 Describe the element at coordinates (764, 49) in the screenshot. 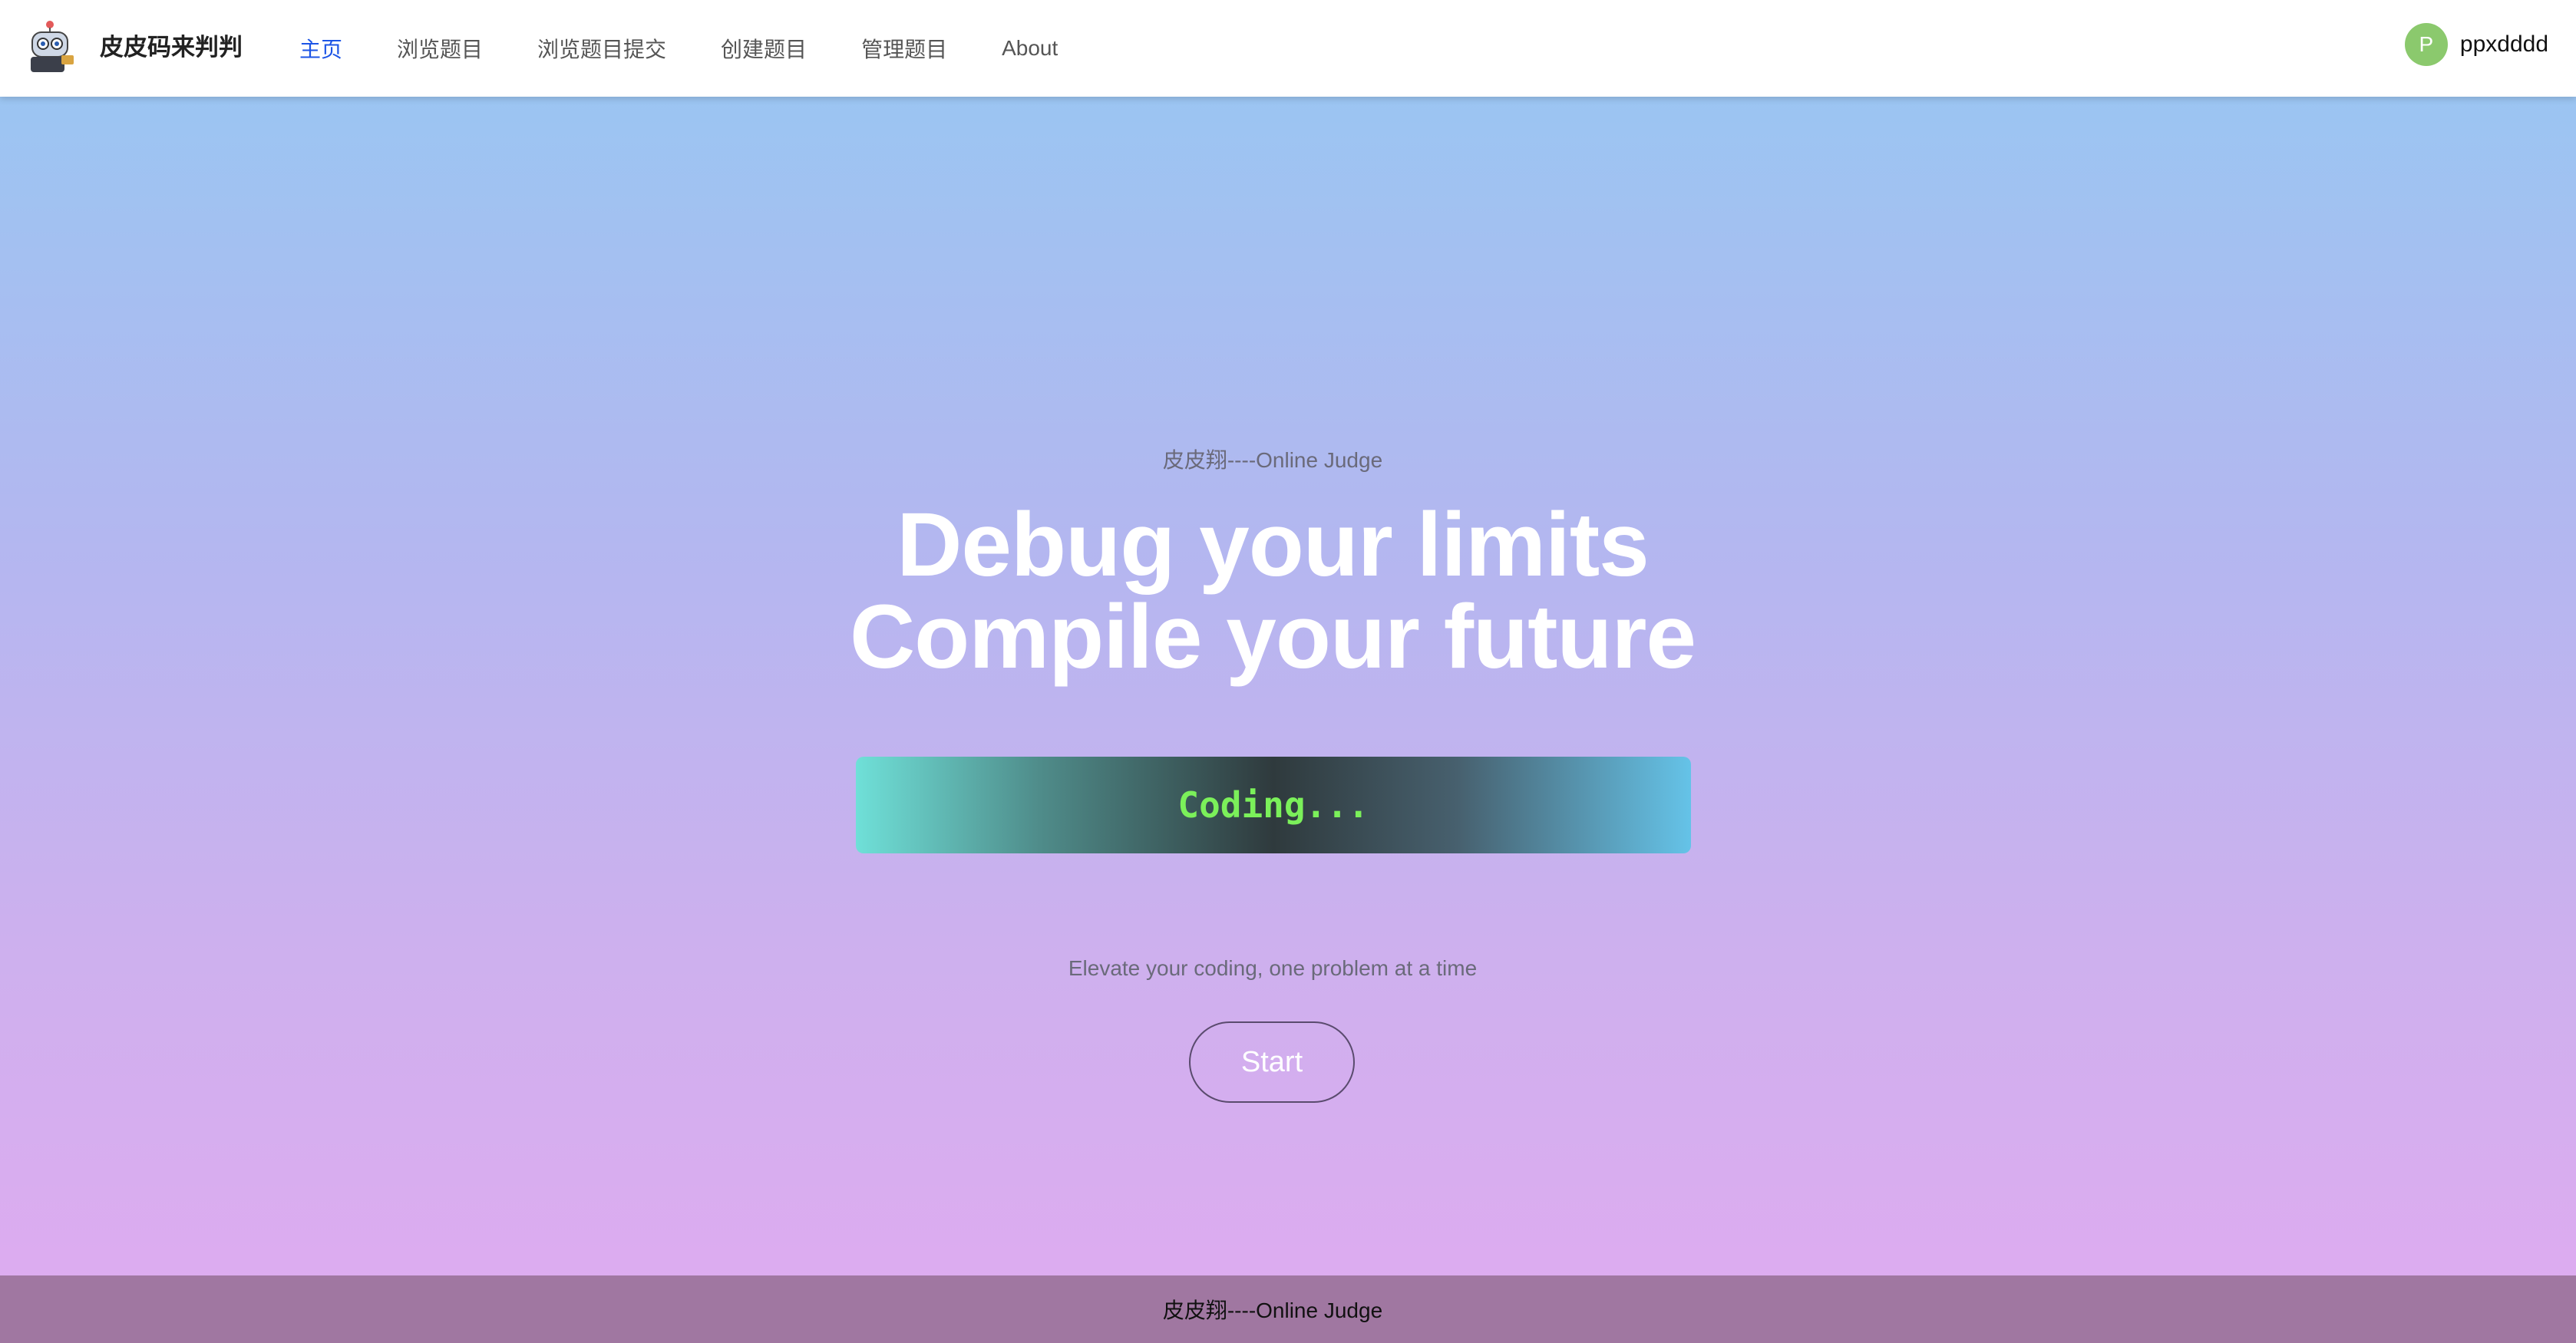

I see `nav-item-create-problem: 创建题目` at that location.